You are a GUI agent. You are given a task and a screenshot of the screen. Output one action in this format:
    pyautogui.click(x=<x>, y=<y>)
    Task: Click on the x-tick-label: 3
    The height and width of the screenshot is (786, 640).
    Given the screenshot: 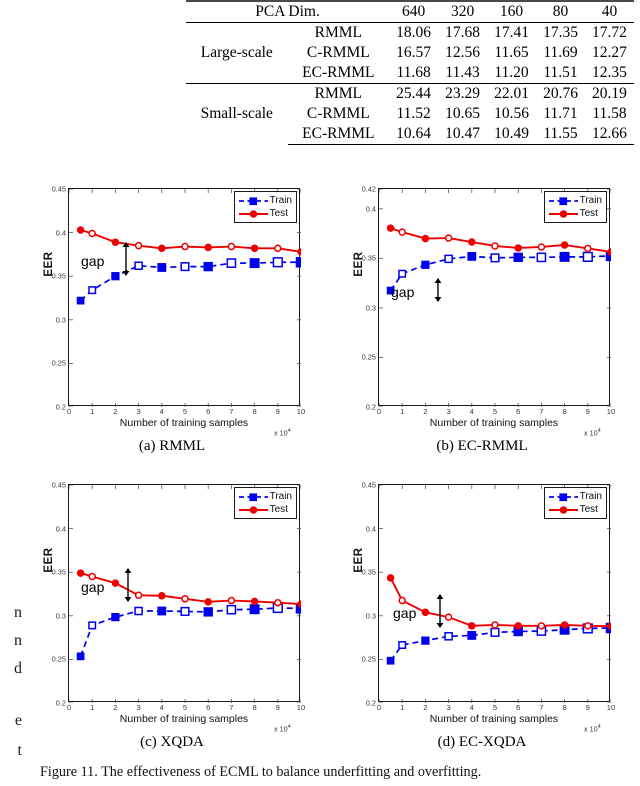 What is the action you would take?
    pyautogui.click(x=448, y=707)
    